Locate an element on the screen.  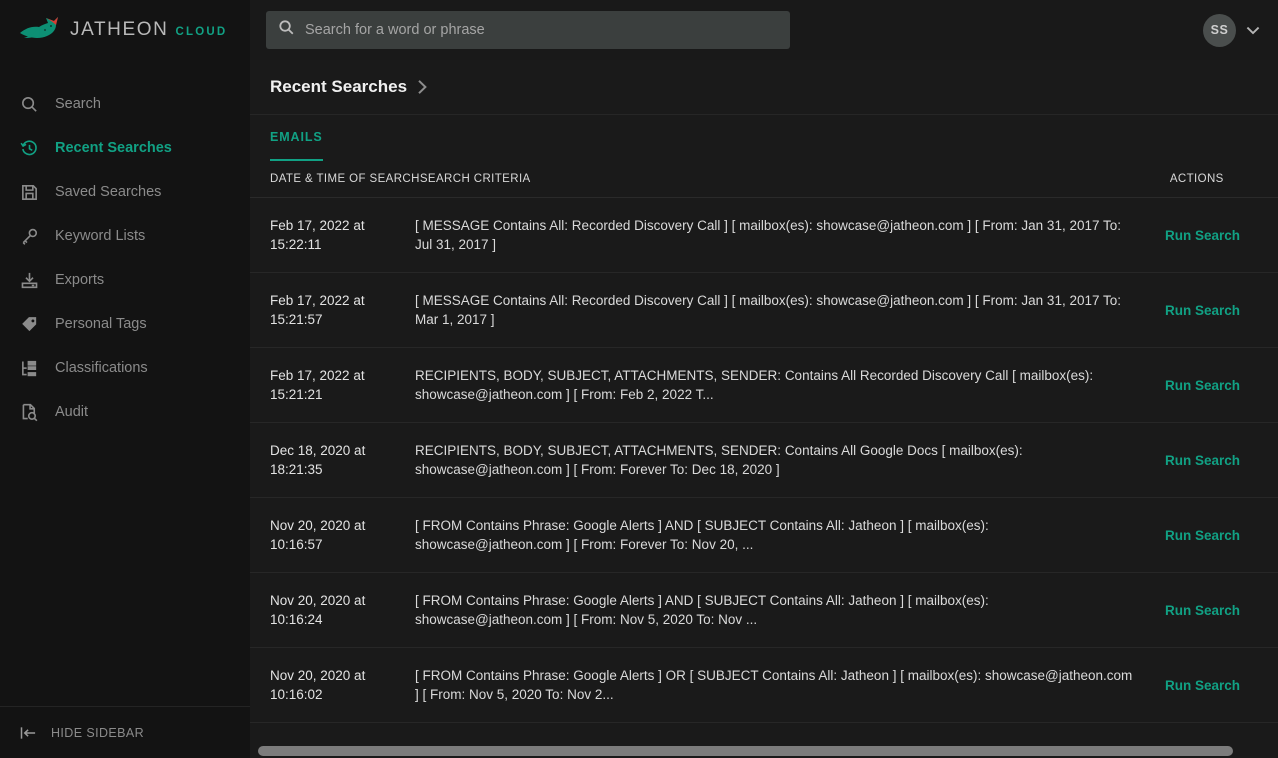
sidebar-item-personal-tags: Personal Tags is located at coordinates (125, 324).